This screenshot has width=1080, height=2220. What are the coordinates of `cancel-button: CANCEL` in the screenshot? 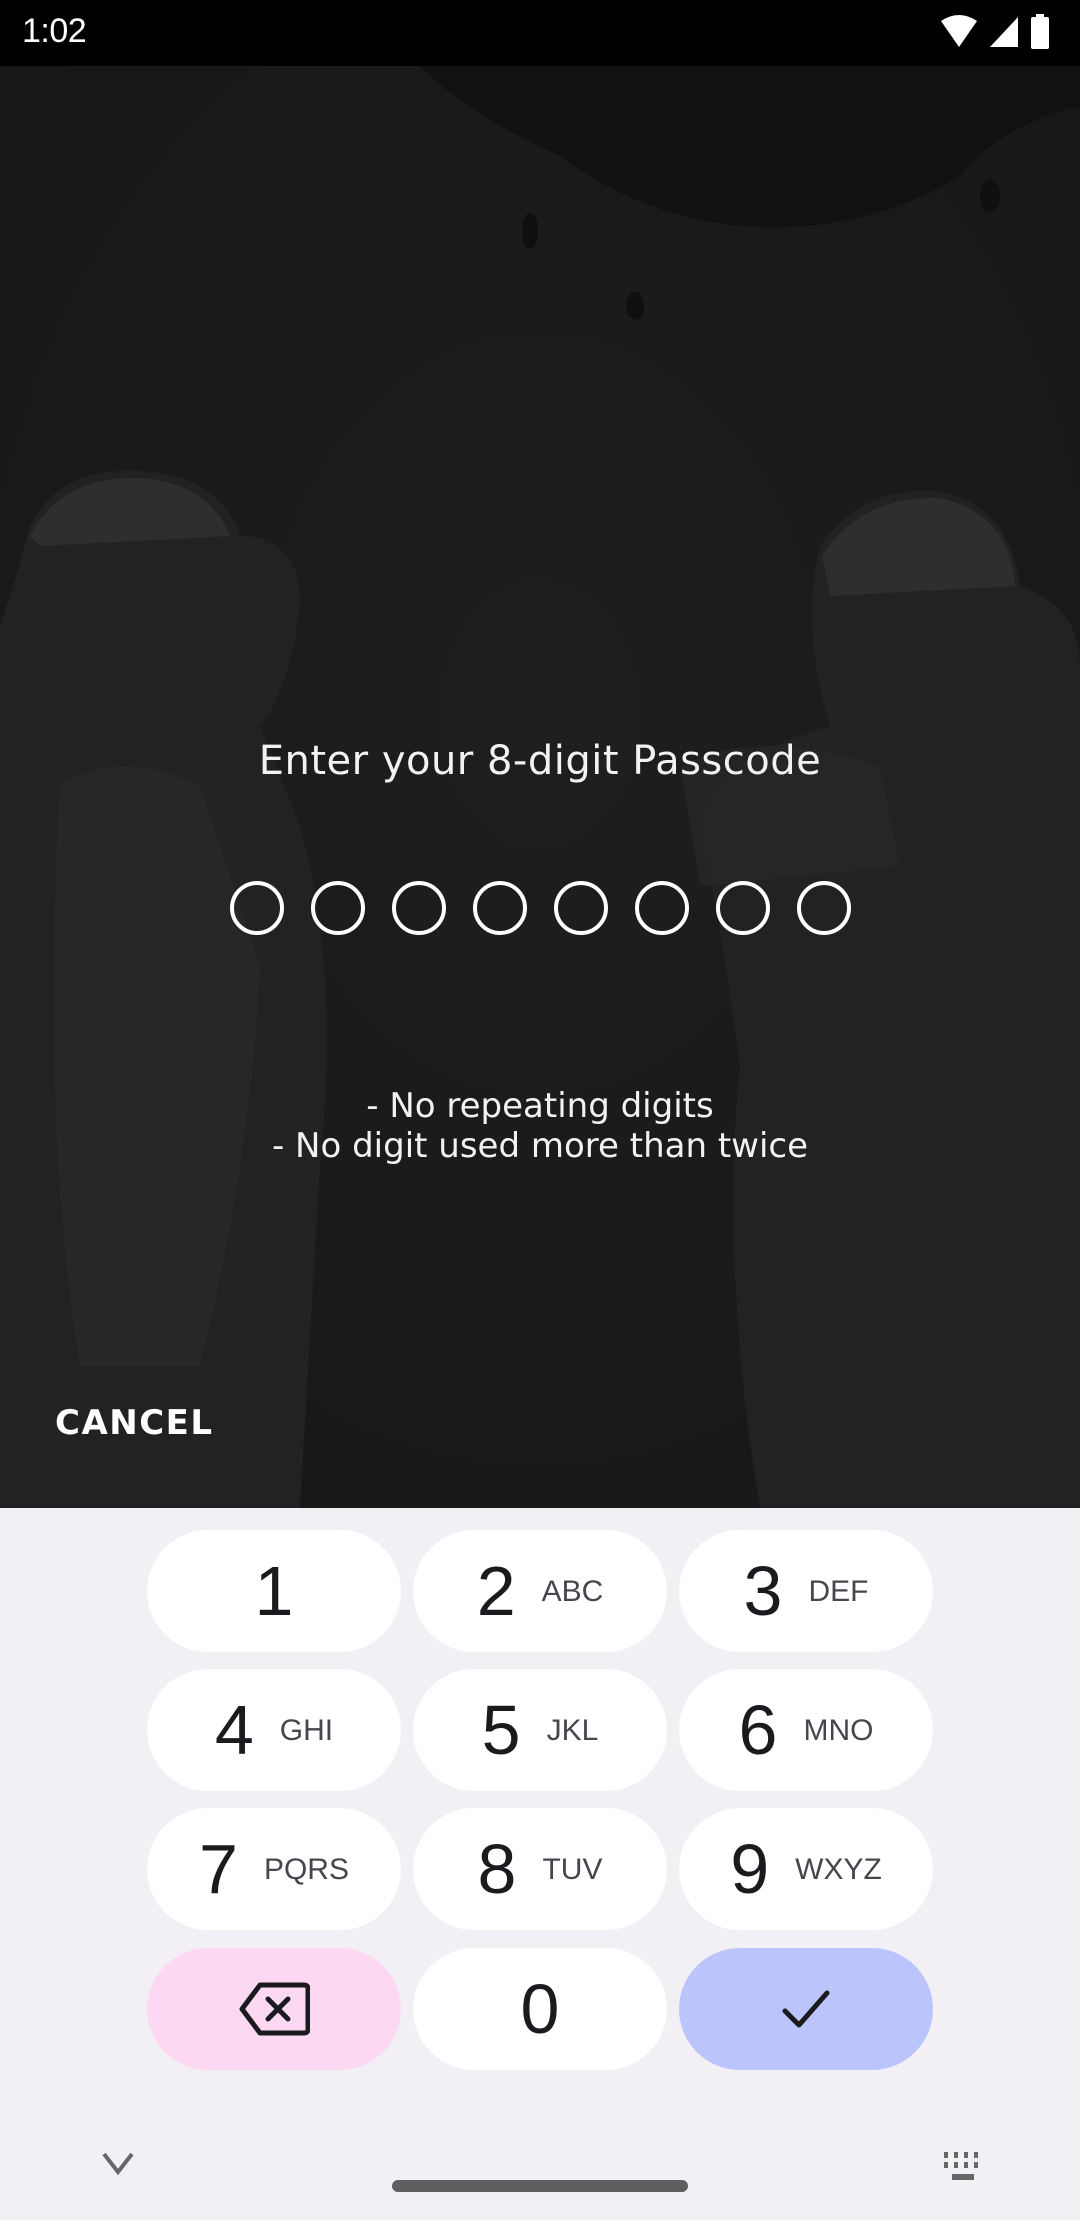 It's located at (134, 1423).